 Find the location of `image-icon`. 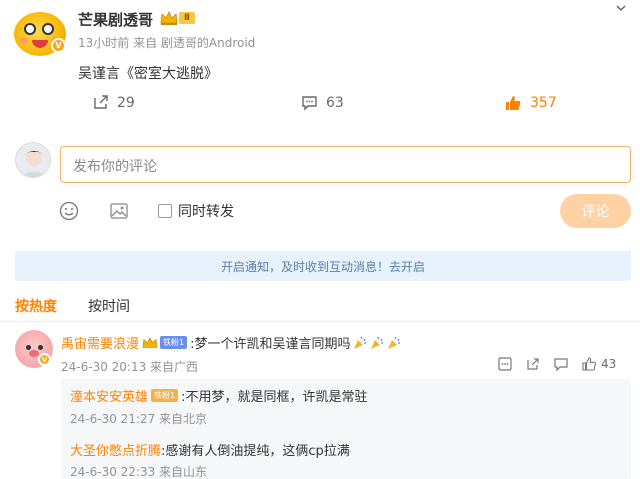

image-icon is located at coordinates (119, 211).